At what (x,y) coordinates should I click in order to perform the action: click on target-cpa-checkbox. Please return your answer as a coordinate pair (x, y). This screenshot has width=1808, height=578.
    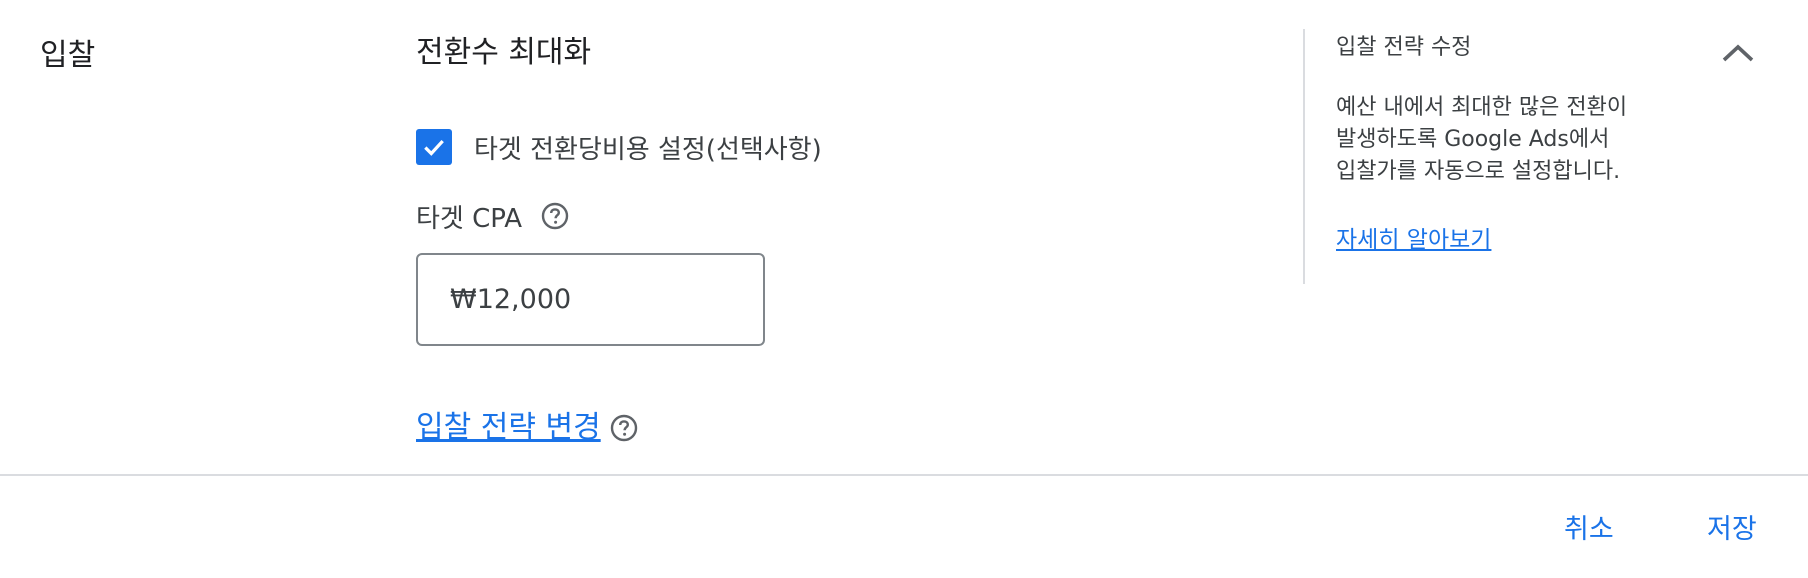
    Looking at the image, I should click on (434, 147).